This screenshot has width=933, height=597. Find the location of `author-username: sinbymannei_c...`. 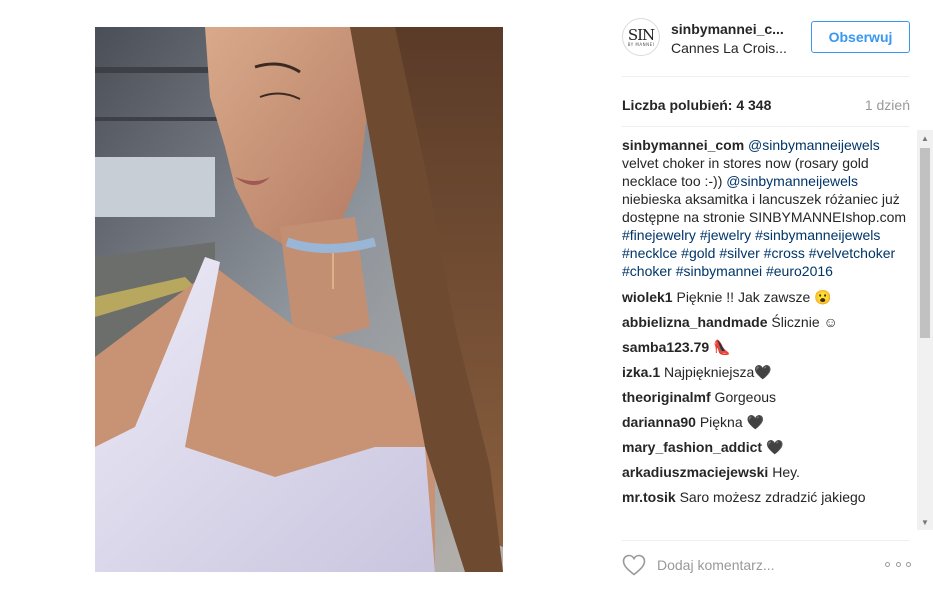

author-username: sinbymannei_c... is located at coordinates (731, 29).